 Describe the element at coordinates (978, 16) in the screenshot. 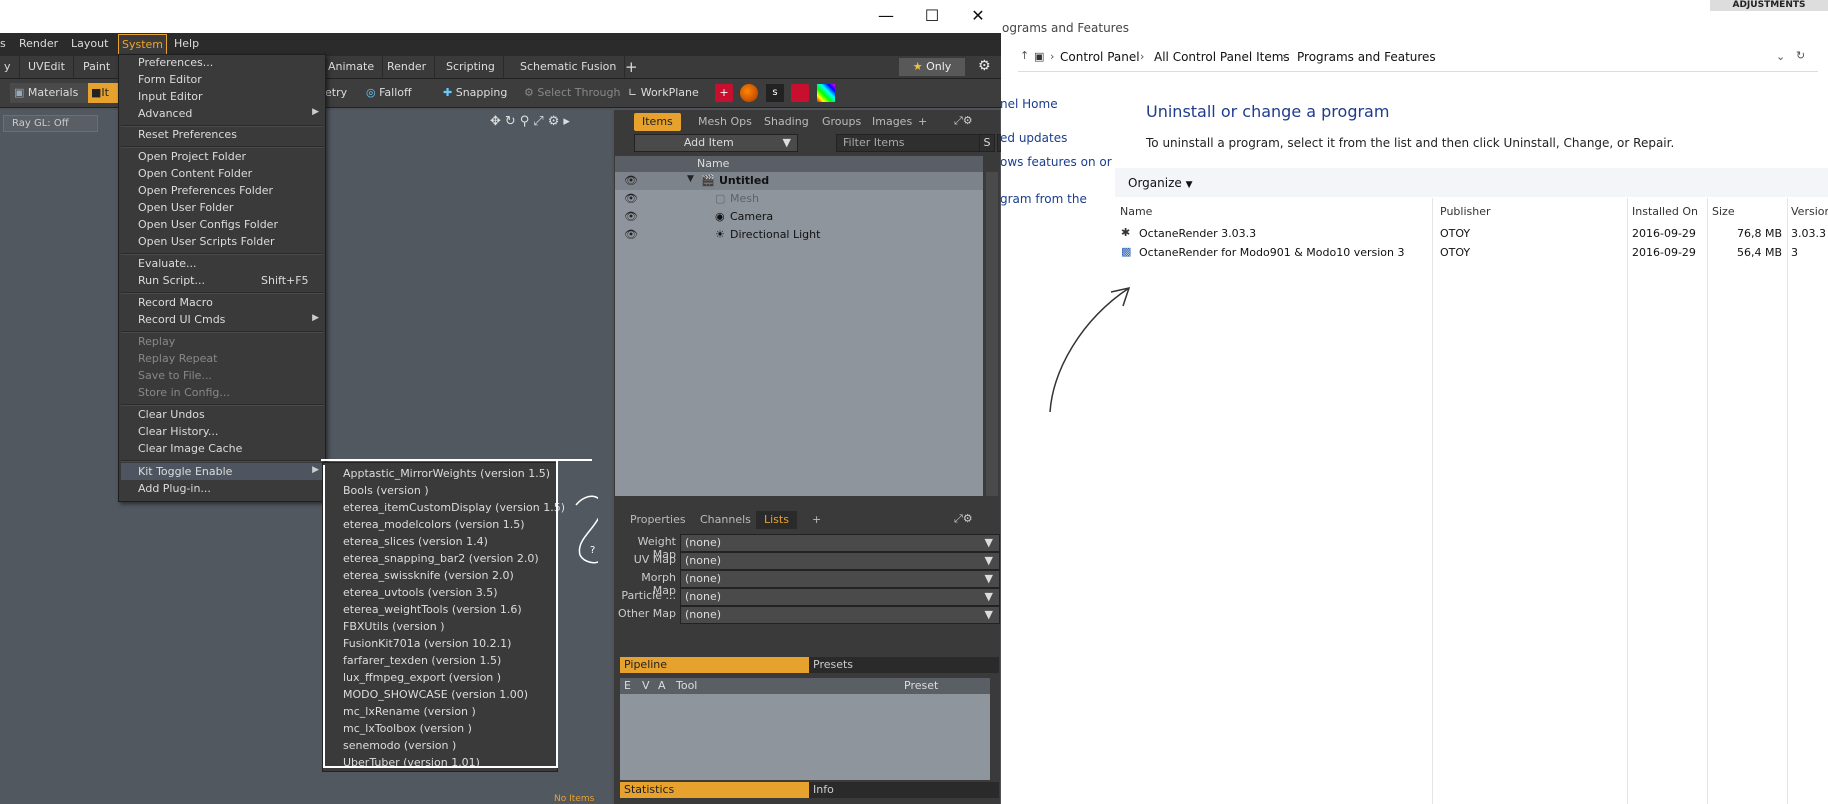

I see `close-icon: ✕` at that location.